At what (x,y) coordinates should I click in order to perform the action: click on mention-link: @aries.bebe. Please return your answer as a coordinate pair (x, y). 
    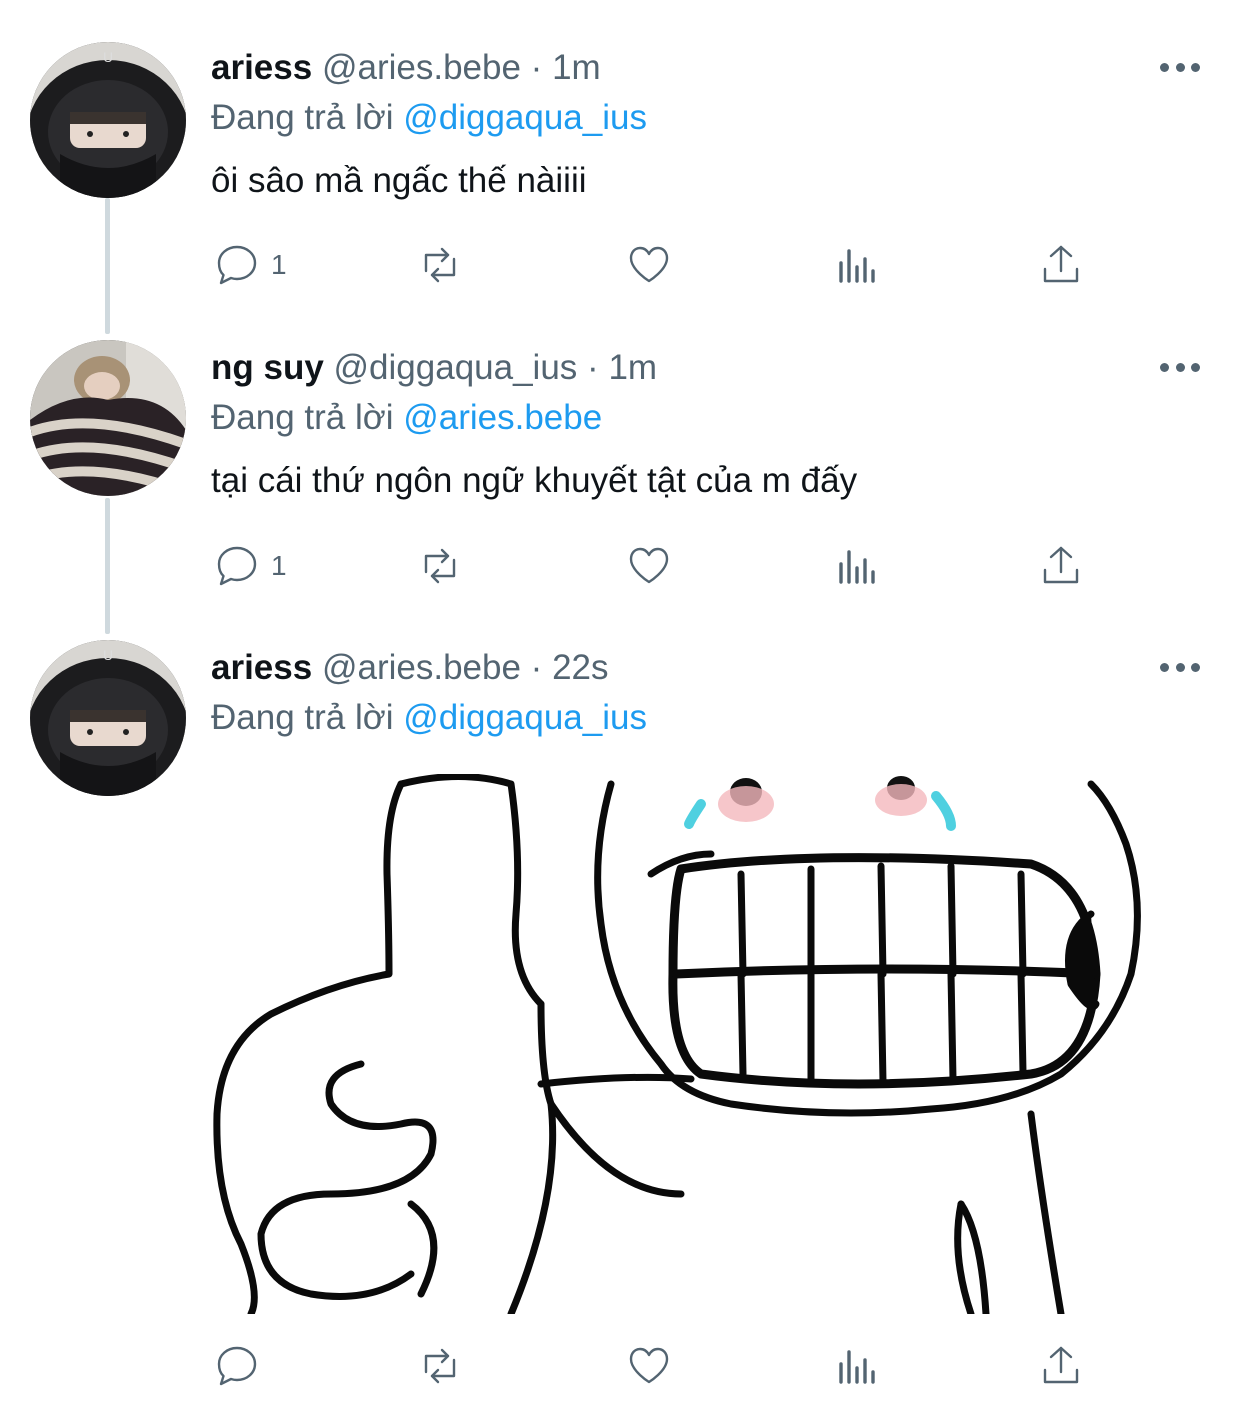
    Looking at the image, I should click on (502, 417).